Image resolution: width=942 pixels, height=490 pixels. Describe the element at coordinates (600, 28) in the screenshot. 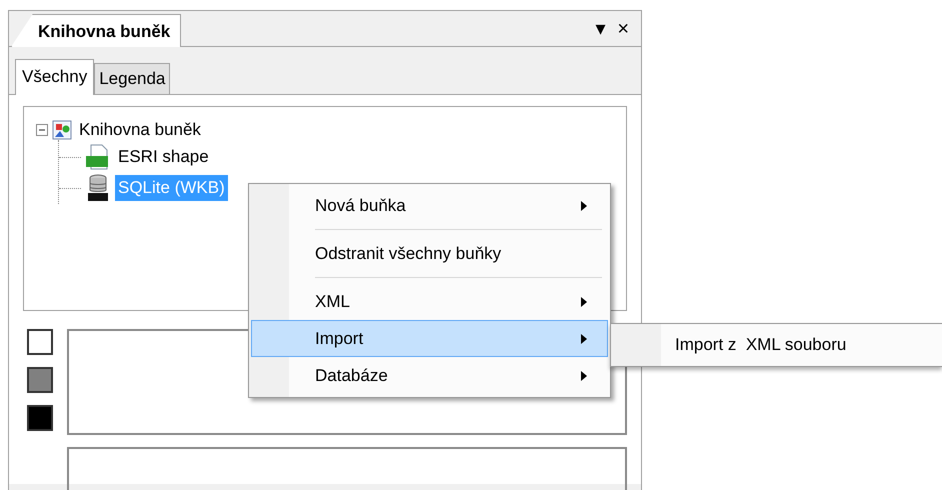

I see `dropdown-button: ▾` at that location.